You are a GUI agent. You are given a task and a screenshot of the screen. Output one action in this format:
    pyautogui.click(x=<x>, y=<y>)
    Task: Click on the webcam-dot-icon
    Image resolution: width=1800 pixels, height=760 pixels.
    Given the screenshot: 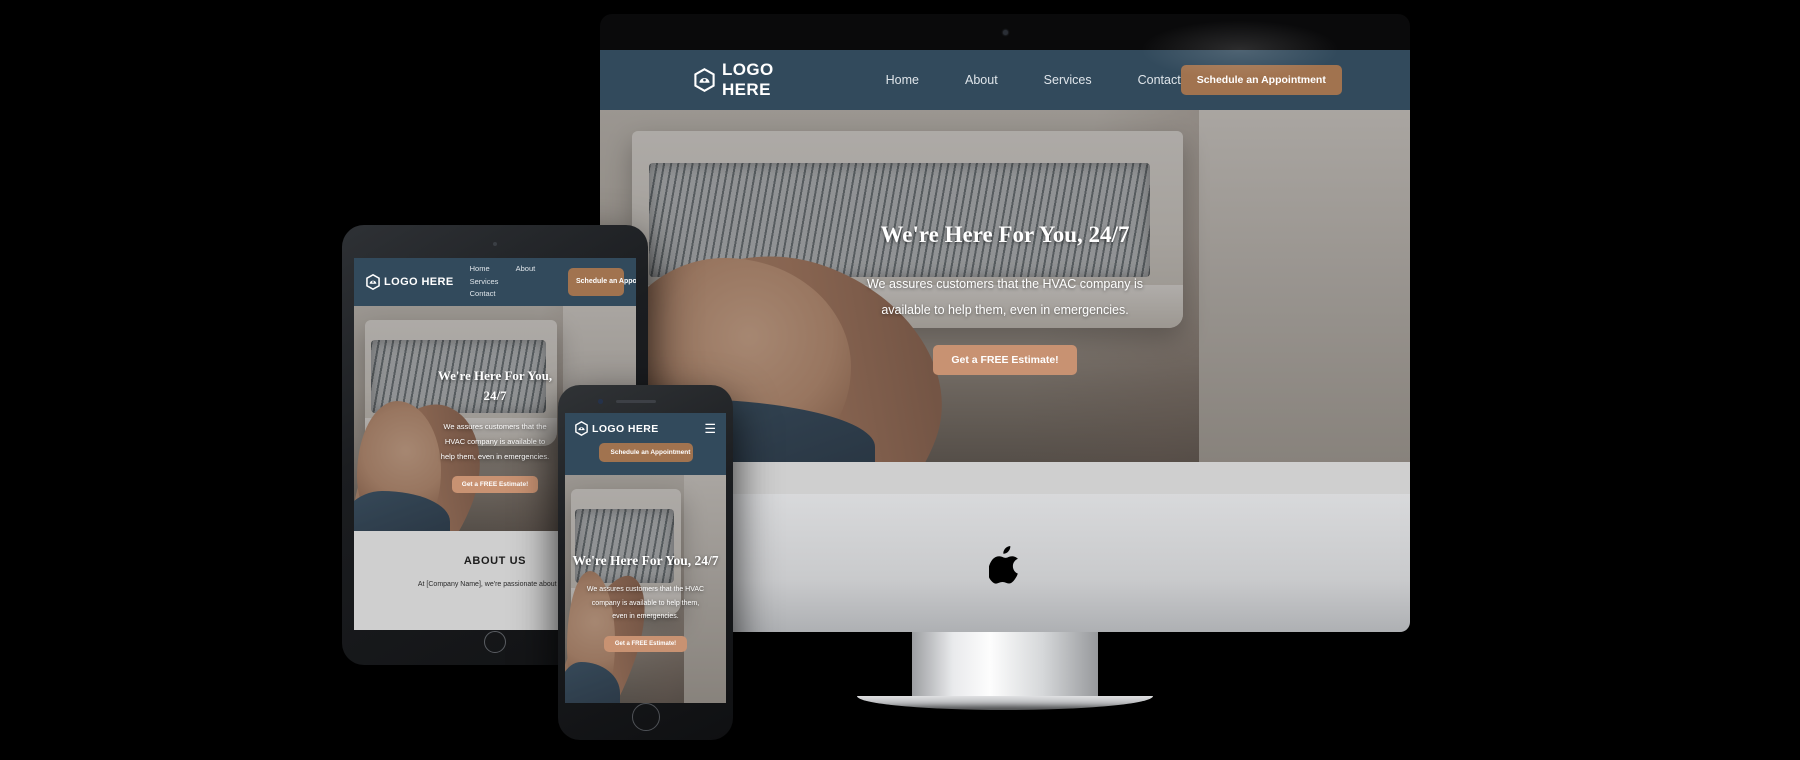 What is the action you would take?
    pyautogui.click(x=1005, y=32)
    